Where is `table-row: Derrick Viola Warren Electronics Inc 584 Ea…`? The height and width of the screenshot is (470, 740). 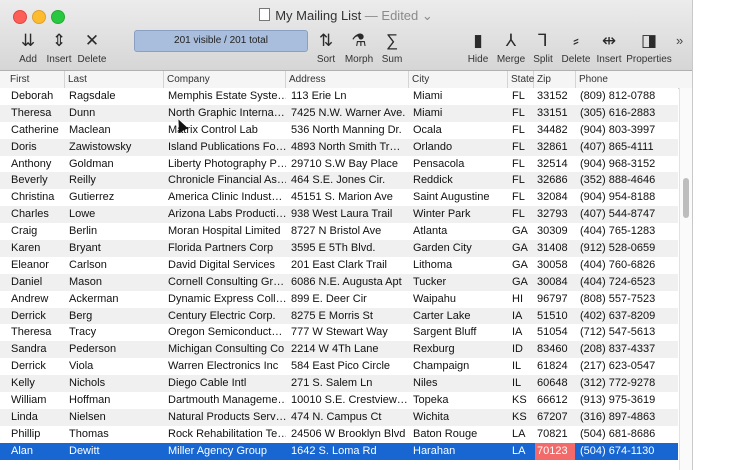
table-row: Derrick Viola Warren Electronics Inc 584 Ea… is located at coordinates (339, 367).